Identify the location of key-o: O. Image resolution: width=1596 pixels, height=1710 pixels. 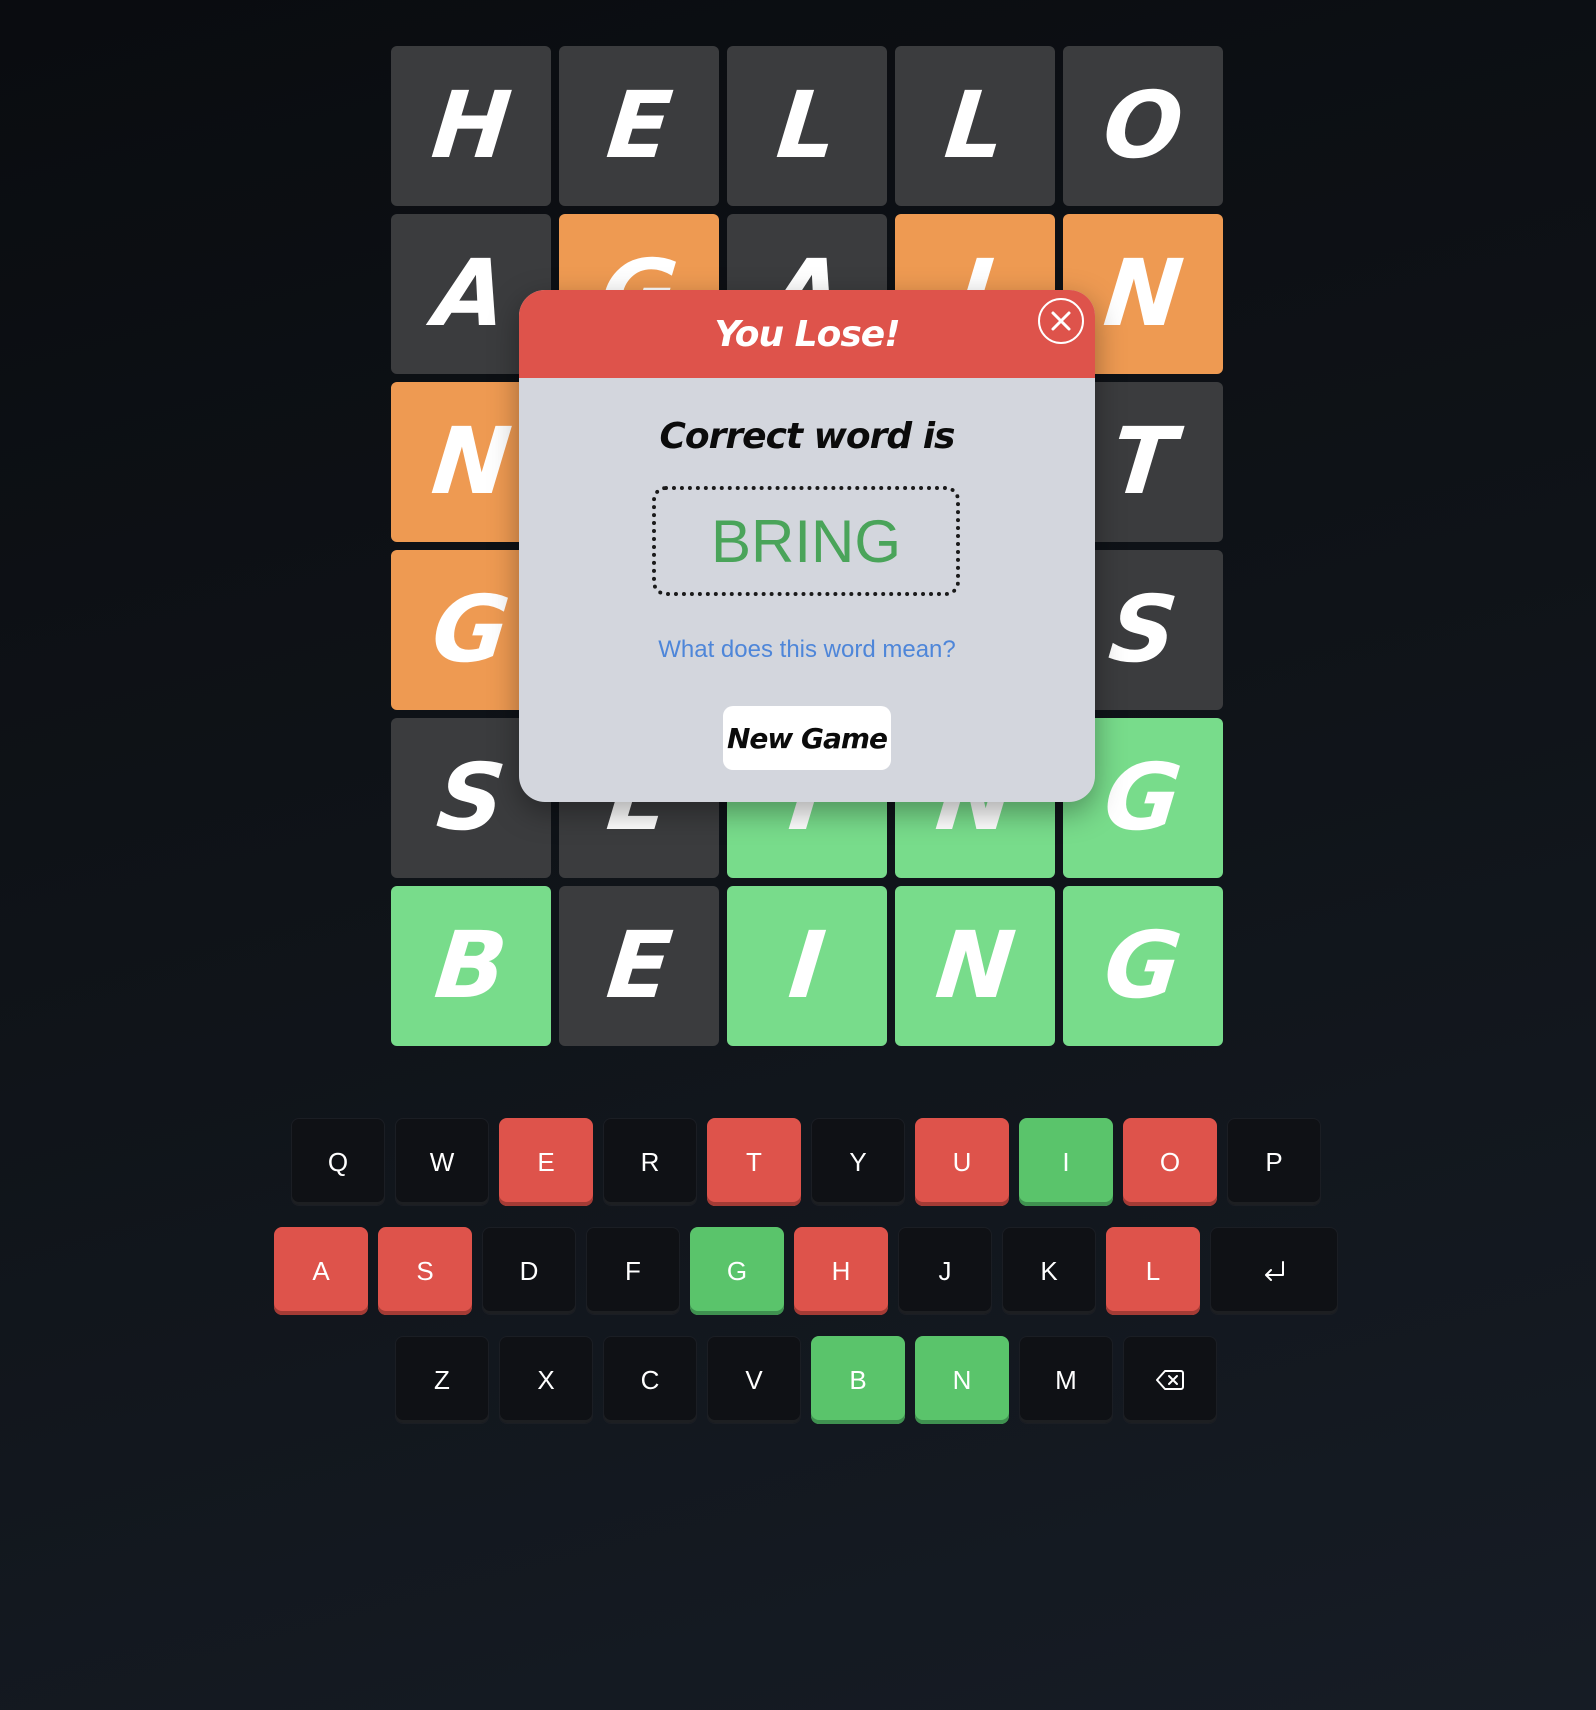
(1170, 1162).